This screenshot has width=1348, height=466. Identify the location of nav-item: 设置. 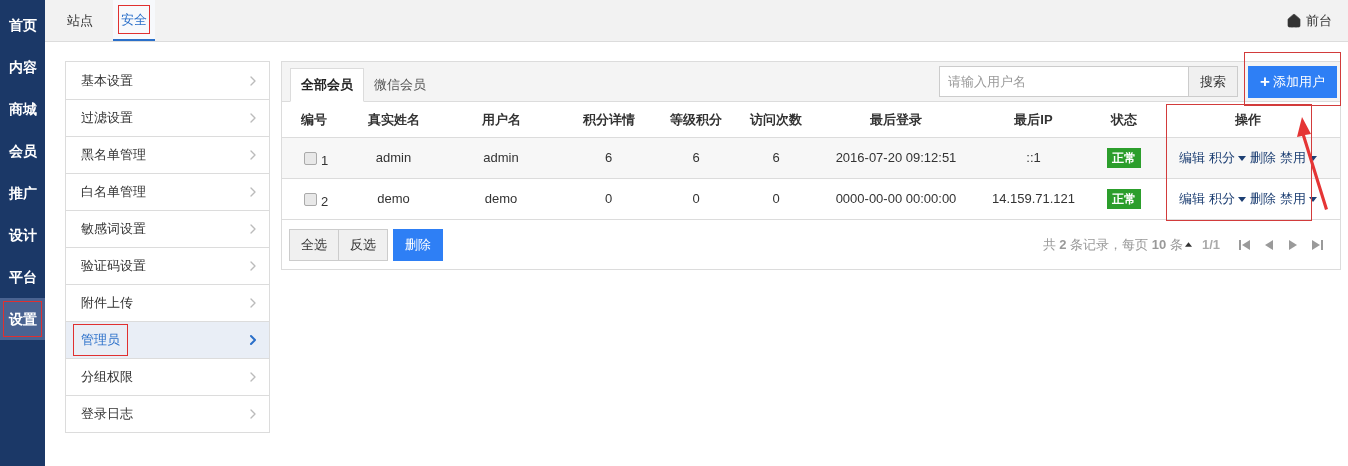
(22, 319).